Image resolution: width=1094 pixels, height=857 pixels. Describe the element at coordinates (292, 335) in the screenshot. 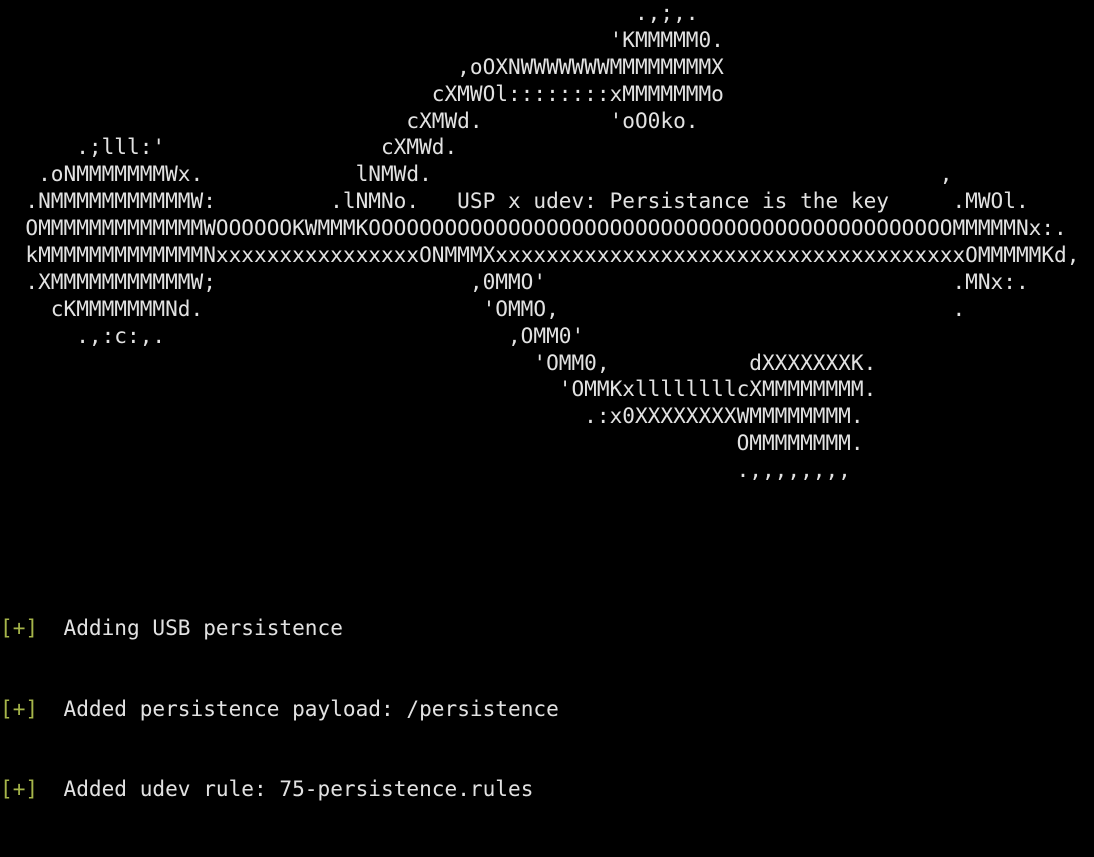

I see `banner-line: .,:c:,. ,OMM0'` at that location.